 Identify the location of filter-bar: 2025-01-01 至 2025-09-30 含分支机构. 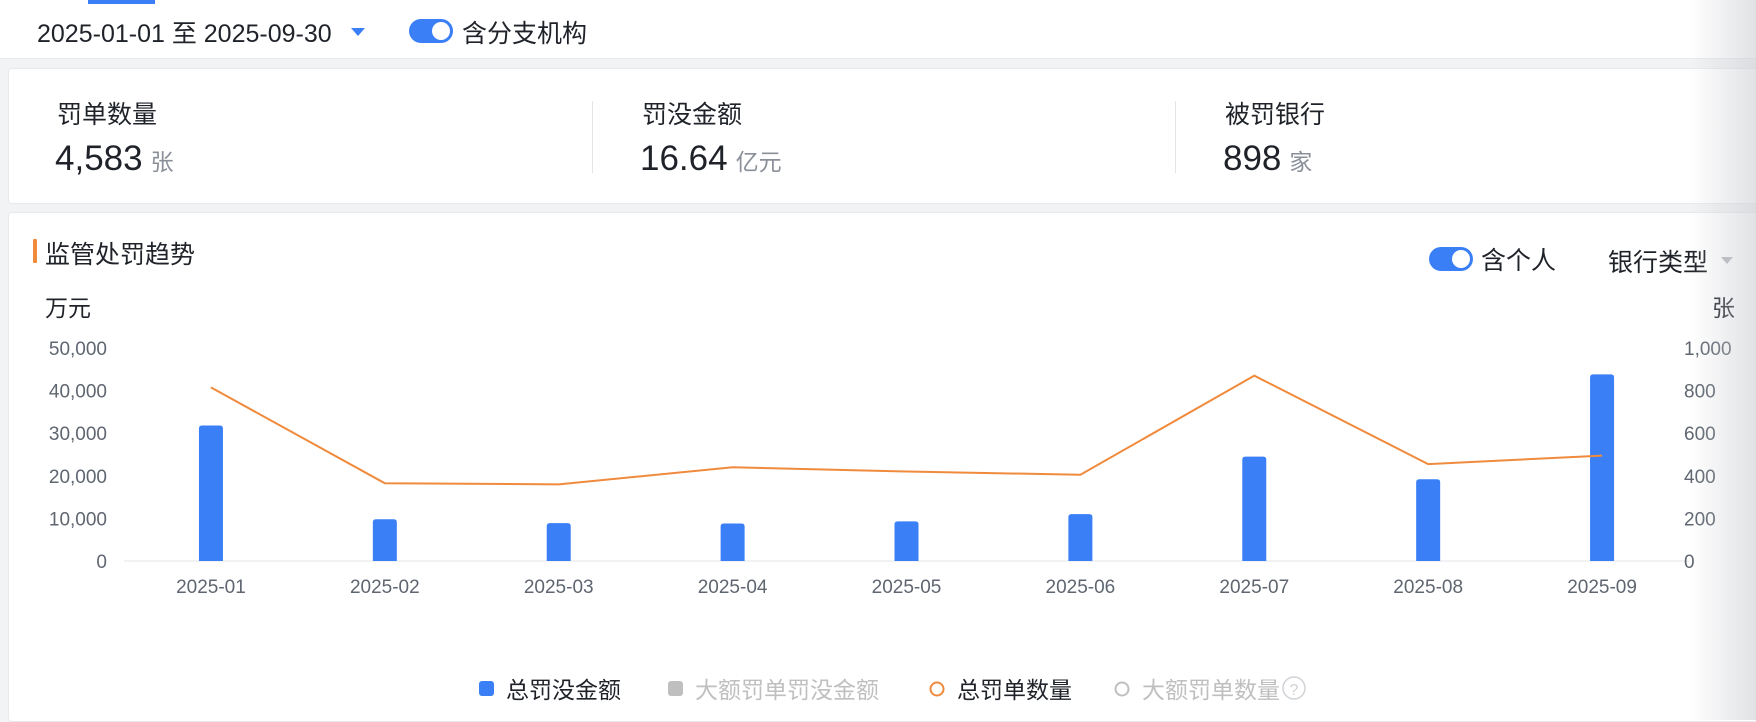
(878, 29).